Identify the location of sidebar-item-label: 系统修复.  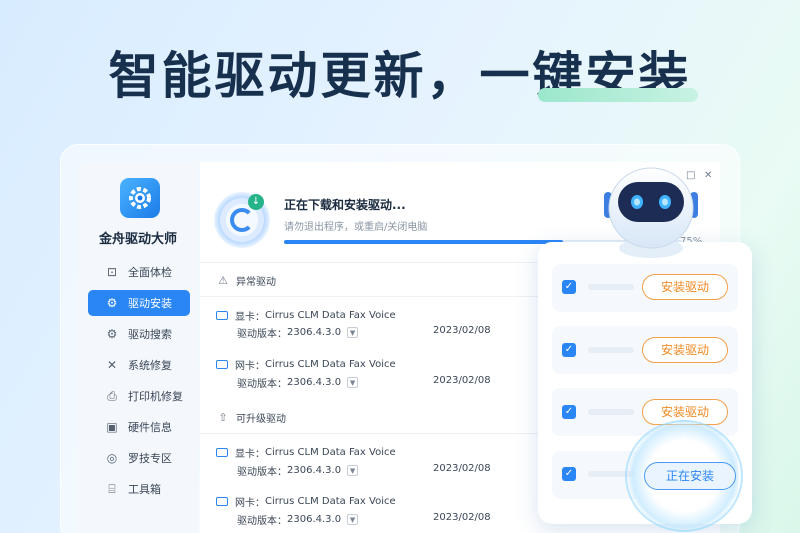
(150, 365).